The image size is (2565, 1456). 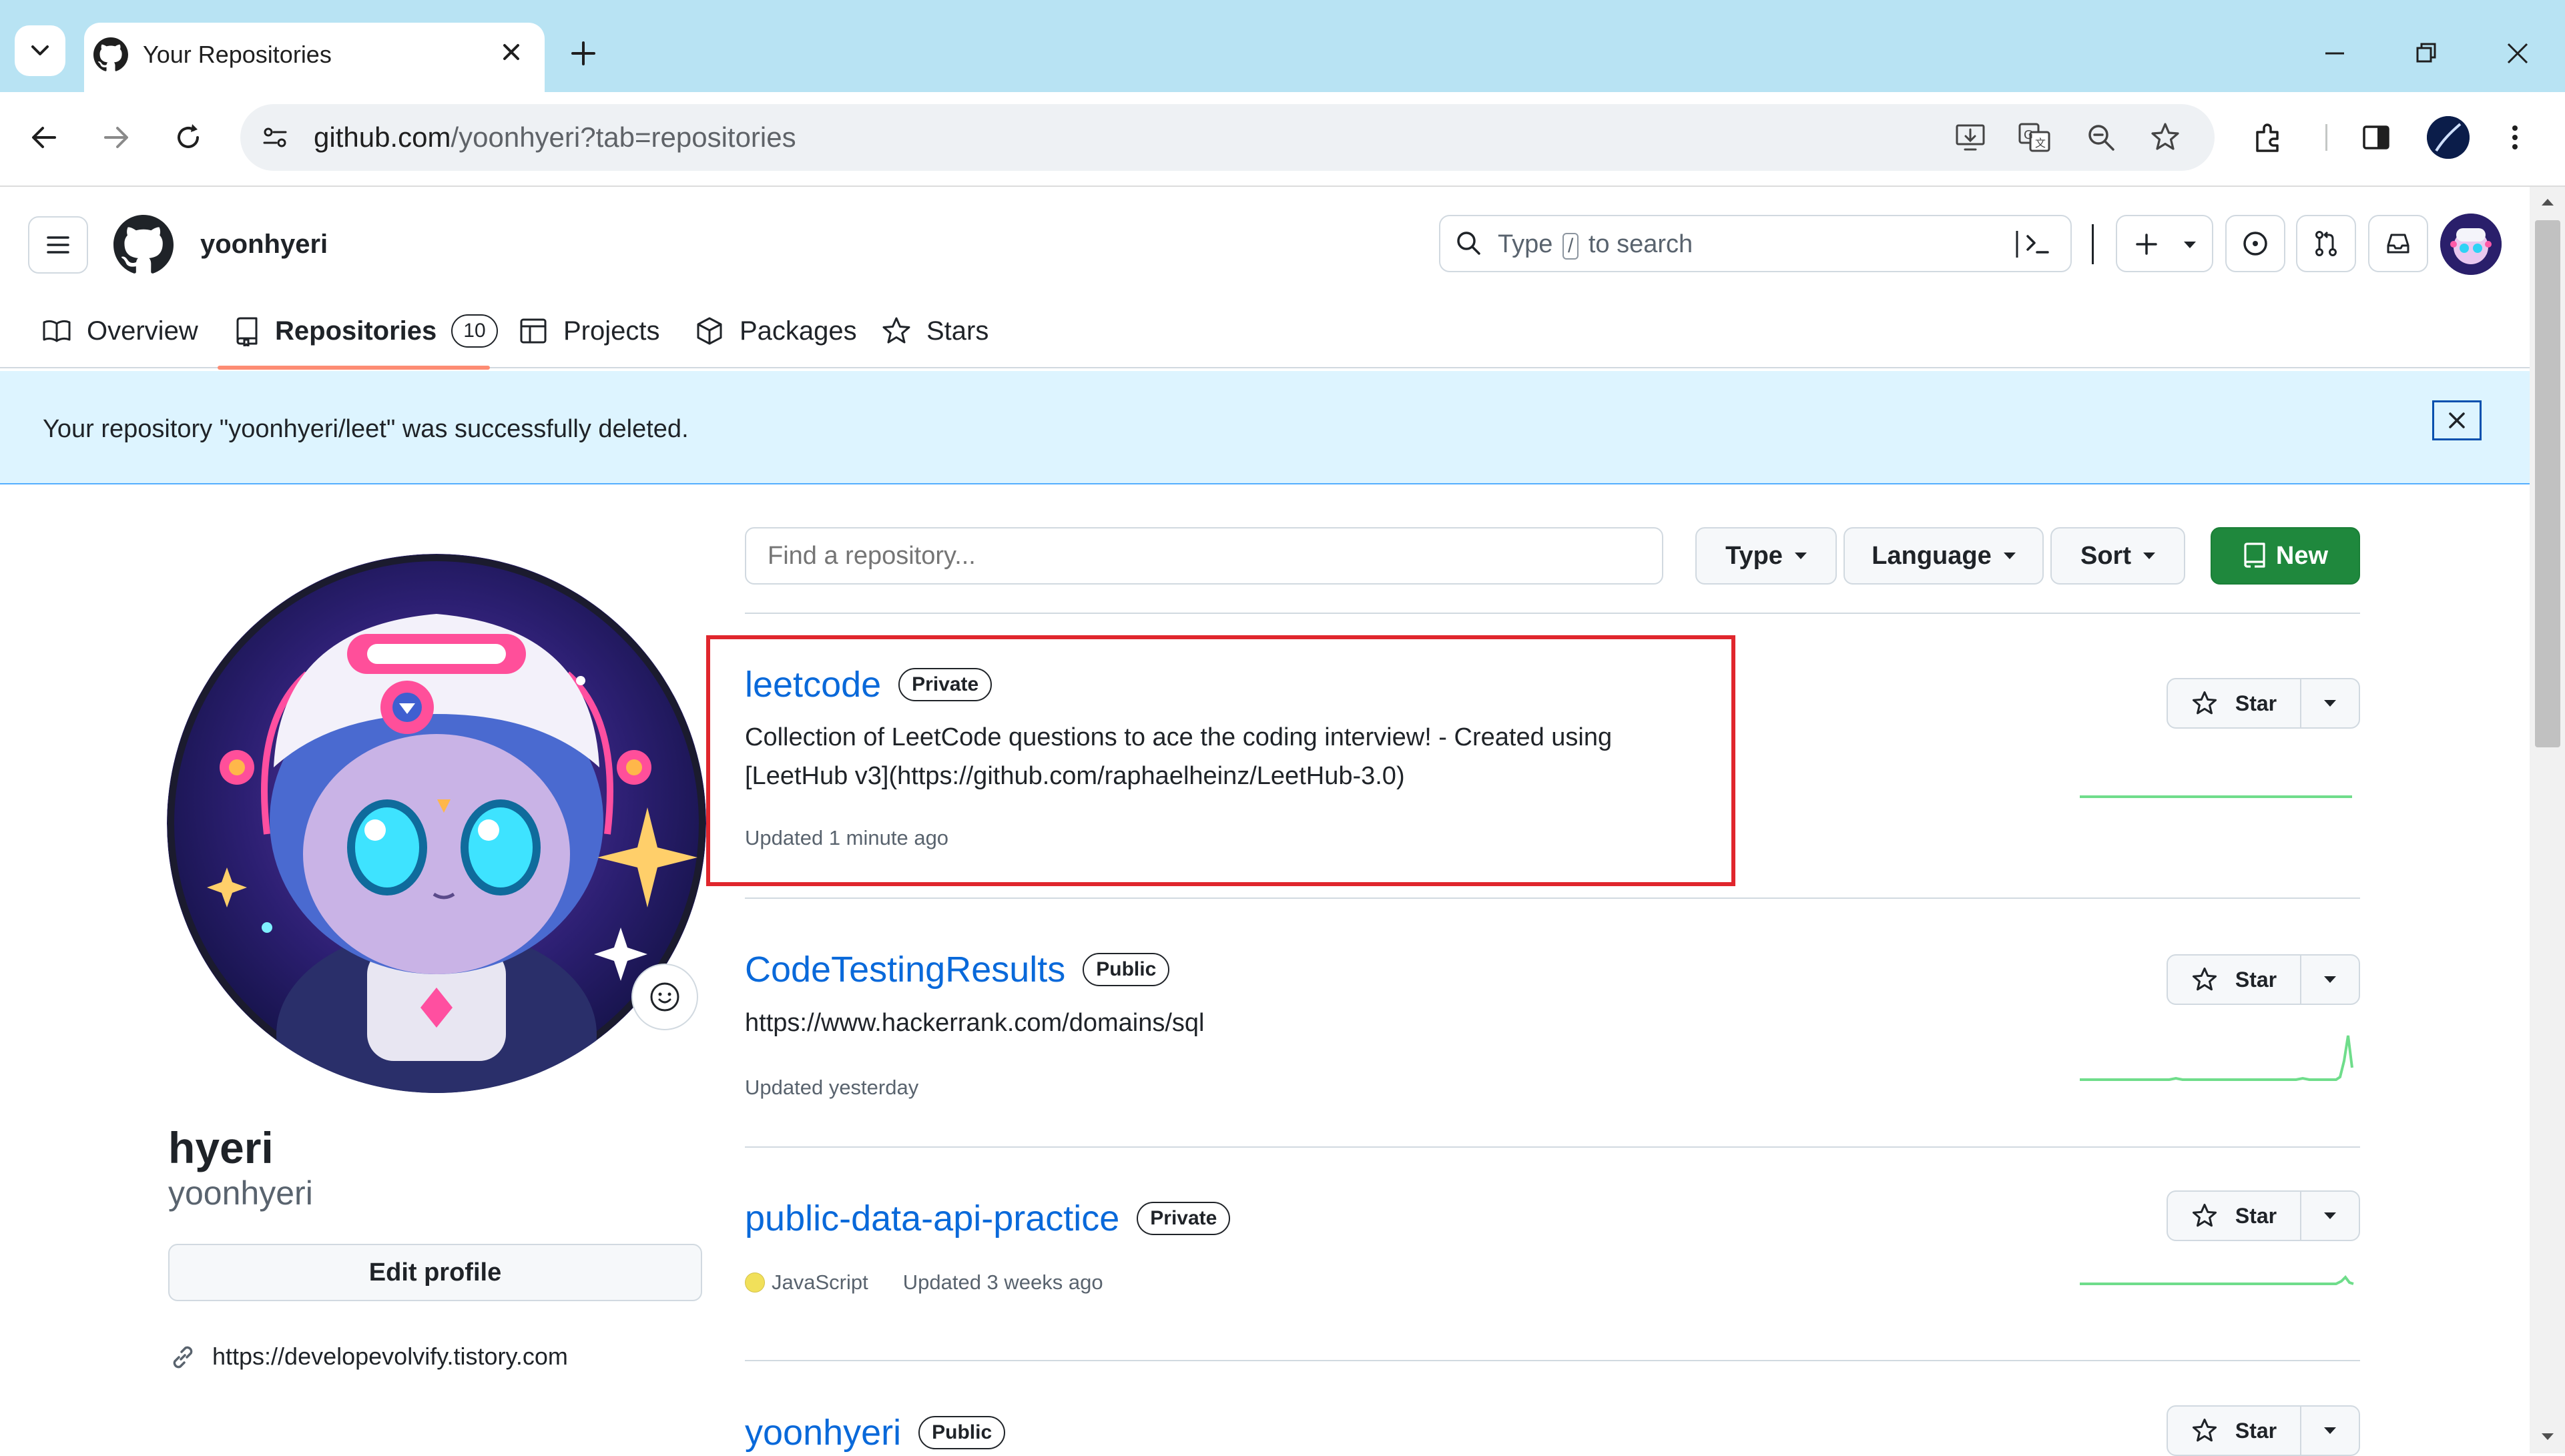 I want to click on new-repository-button: New, so click(x=2285, y=556).